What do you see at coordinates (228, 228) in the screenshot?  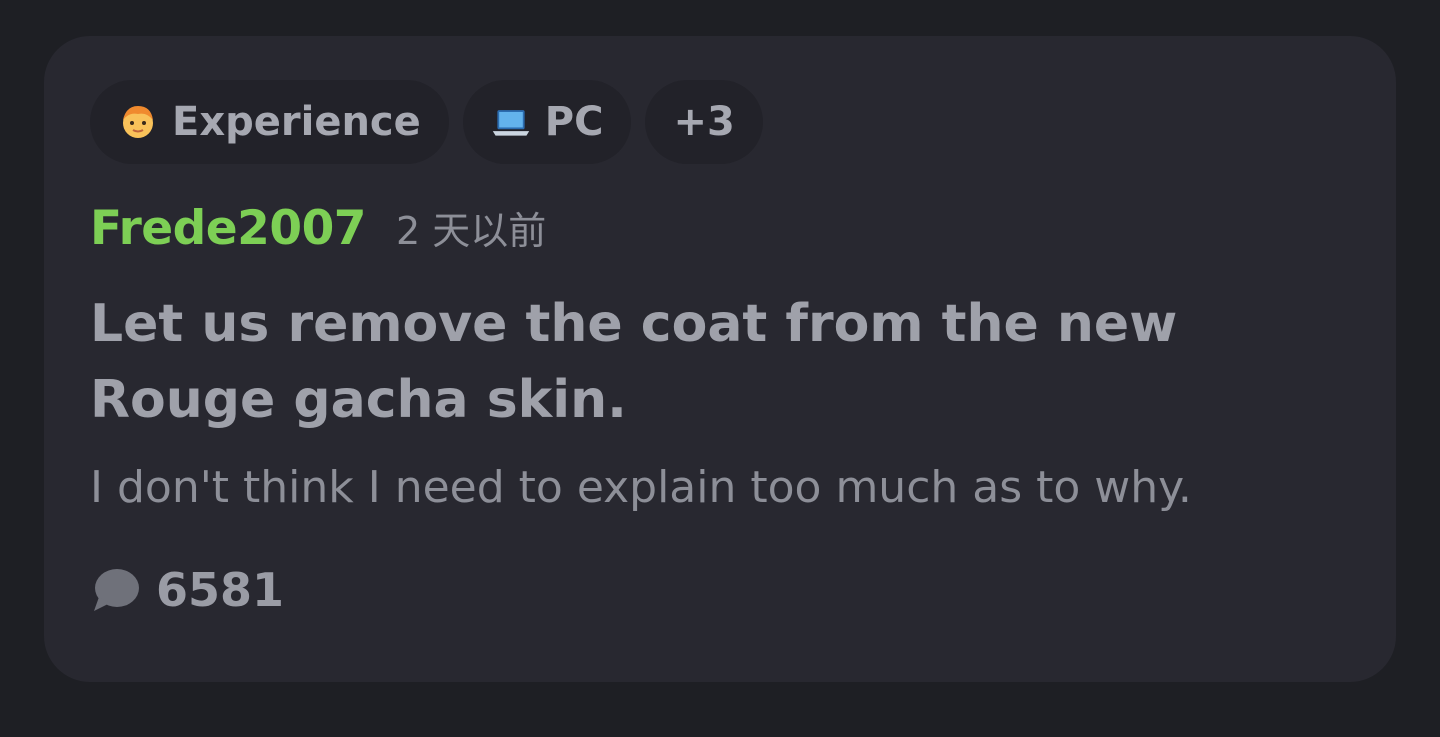 I see `author-name: Frede2007` at bounding box center [228, 228].